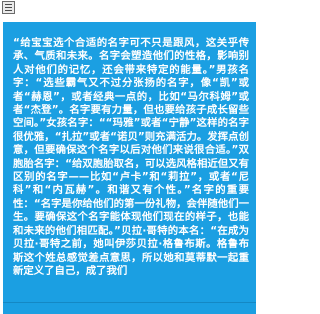 The height and width of the screenshot is (314, 320). Describe the element at coordinates (129, 308) in the screenshot. I see `bottom-strip` at that location.